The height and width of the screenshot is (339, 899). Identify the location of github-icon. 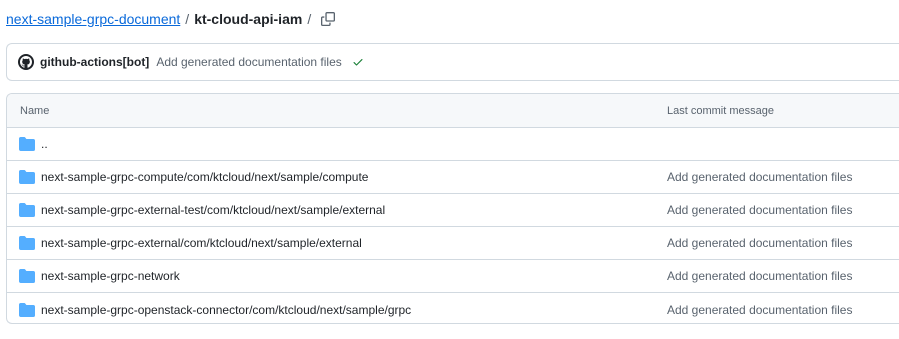
(26, 62).